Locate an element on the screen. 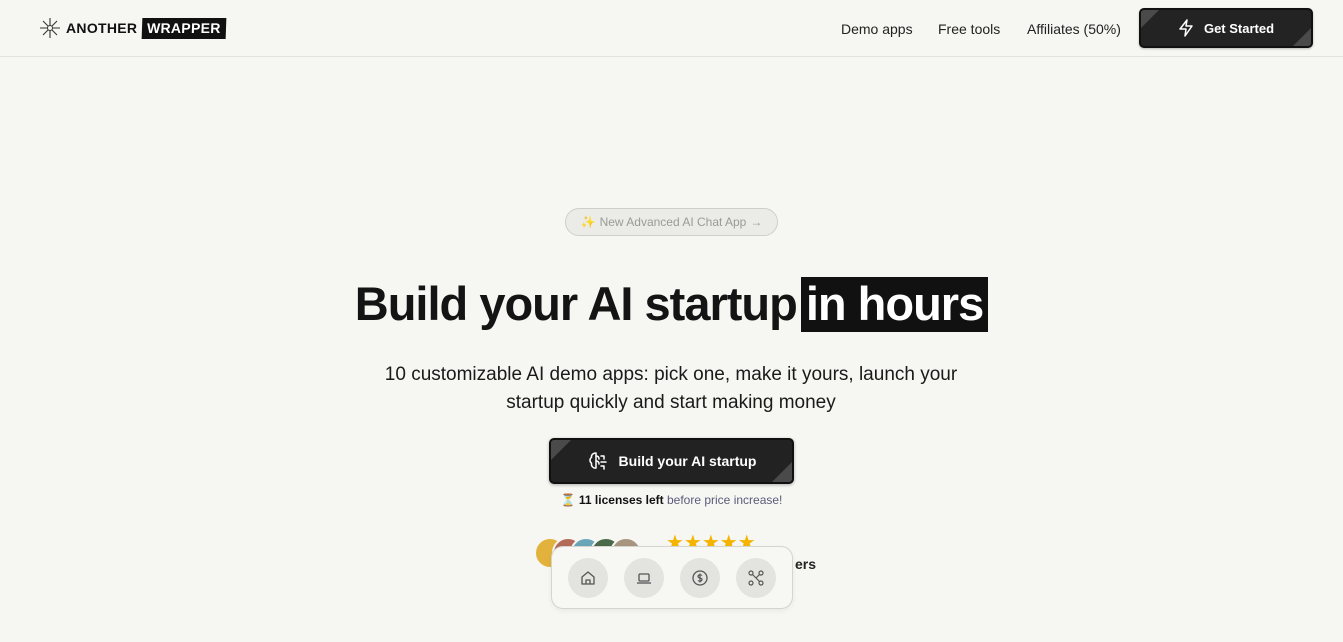 This screenshot has height=642, width=1343. licenses-suffix: before price increase! is located at coordinates (724, 500).